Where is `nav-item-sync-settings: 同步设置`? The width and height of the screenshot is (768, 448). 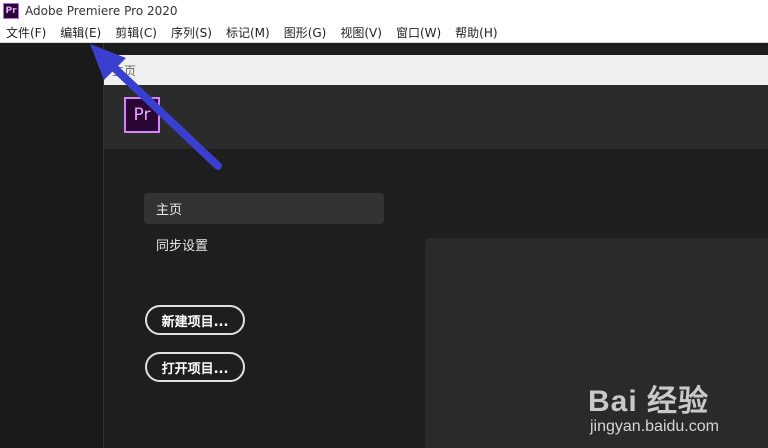
nav-item-sync-settings: 同步设置 is located at coordinates (264, 244).